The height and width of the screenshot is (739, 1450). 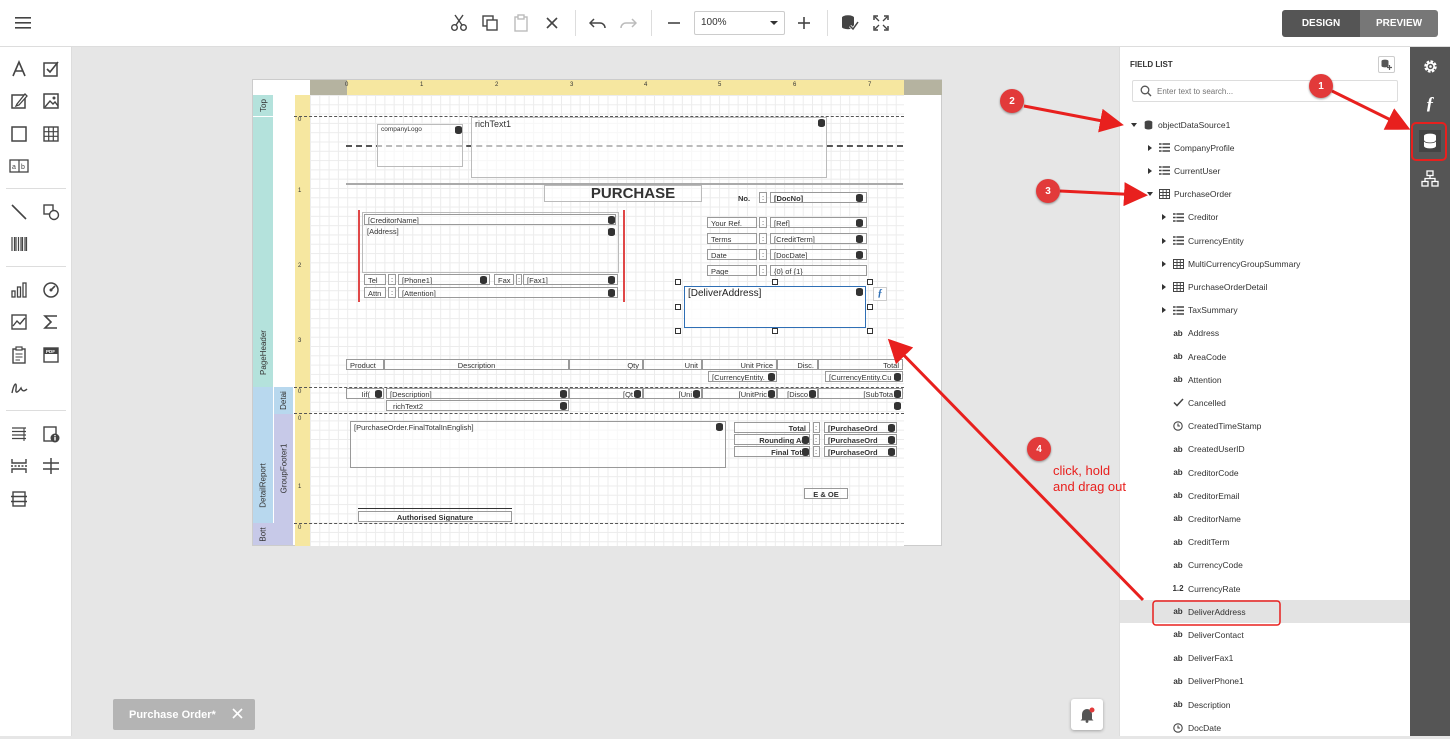 I want to click on field-item-deliverfax1: ab DeliverFax1, so click(x=1265, y=658).